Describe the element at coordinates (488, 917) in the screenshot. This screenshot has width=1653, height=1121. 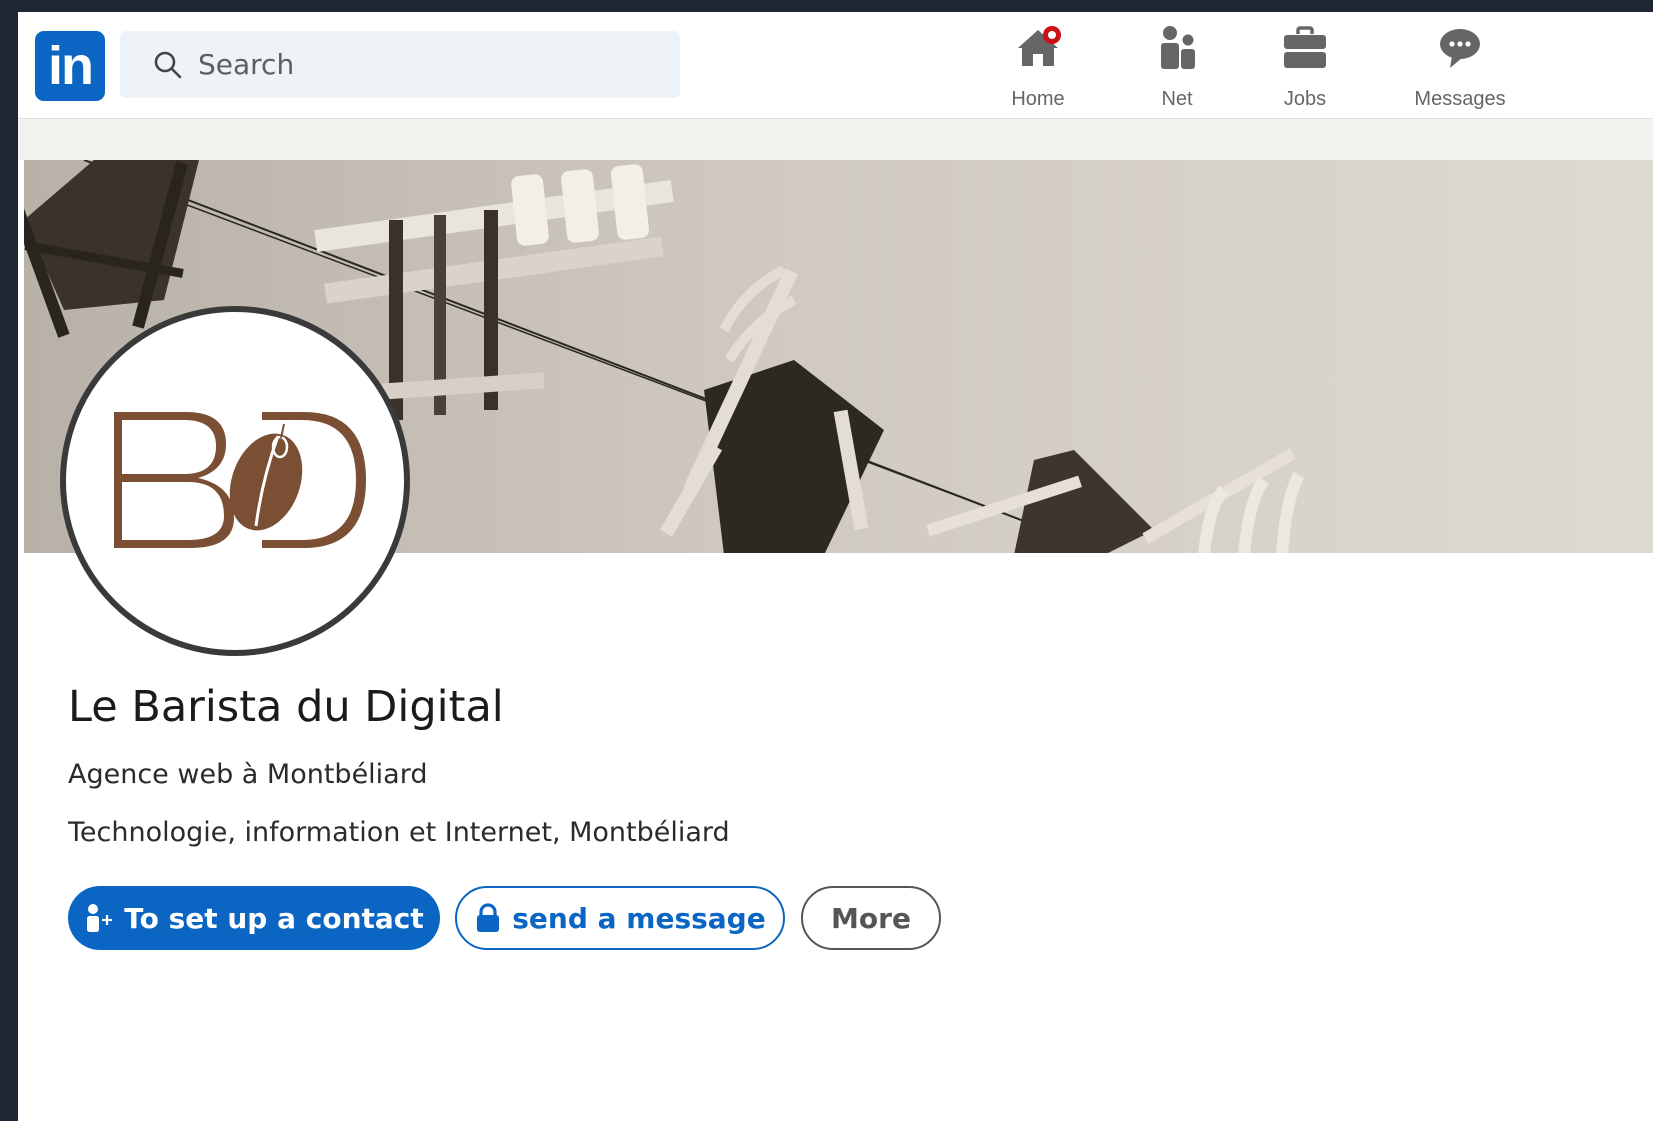
I see `lock-icon` at that location.